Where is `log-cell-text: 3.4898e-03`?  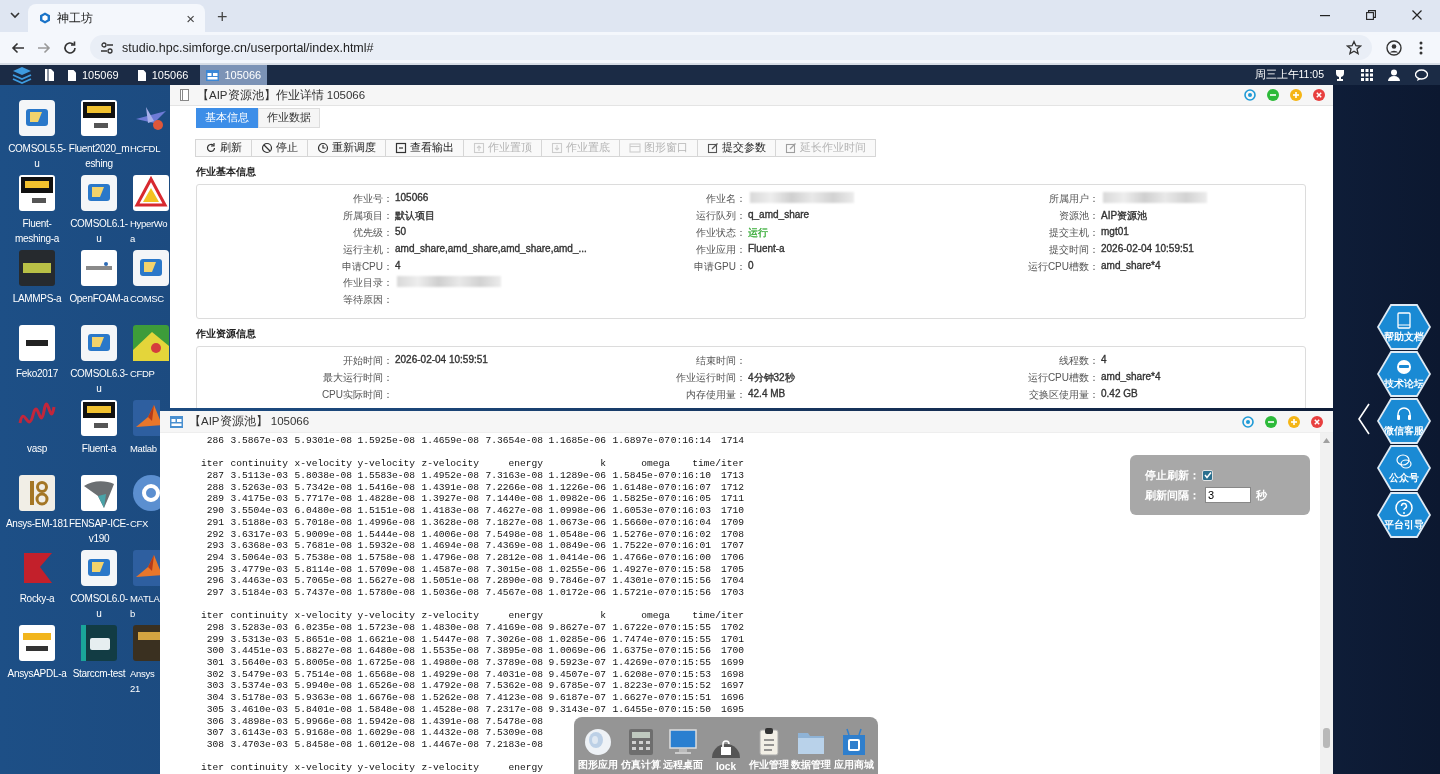 log-cell-text: 3.4898e-03 is located at coordinates (258, 721).